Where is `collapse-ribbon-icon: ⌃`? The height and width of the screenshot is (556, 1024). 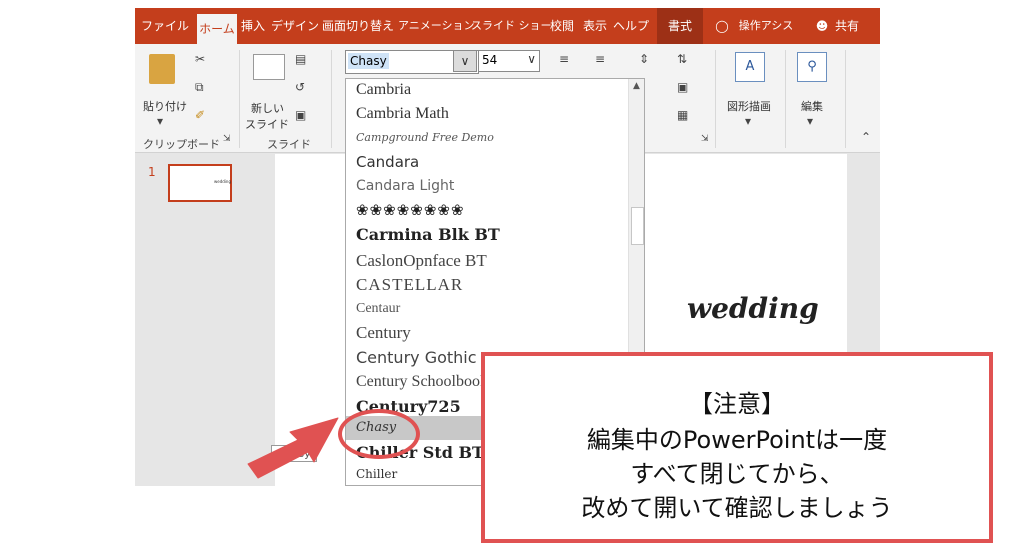 collapse-ribbon-icon: ⌃ is located at coordinates (866, 137).